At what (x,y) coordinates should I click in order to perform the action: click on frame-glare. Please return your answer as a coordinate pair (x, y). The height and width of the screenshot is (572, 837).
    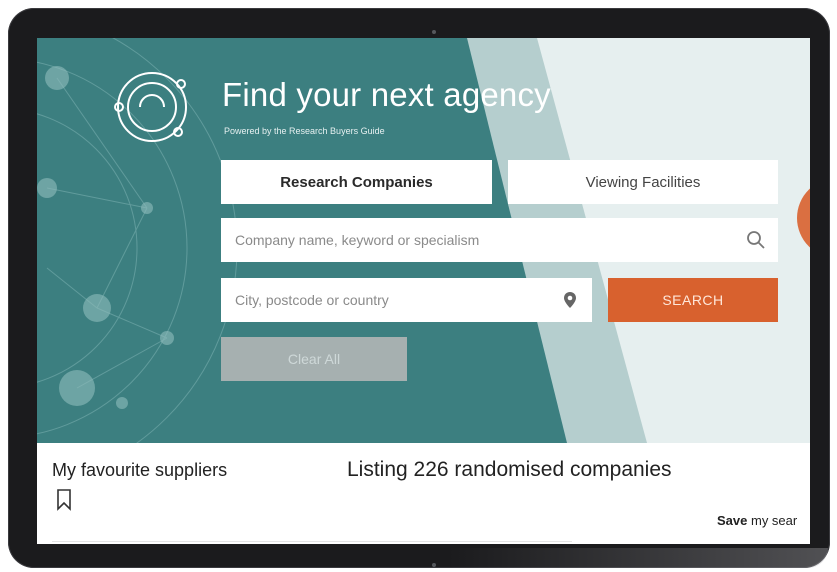
    Looking at the image, I should click on (638, 558).